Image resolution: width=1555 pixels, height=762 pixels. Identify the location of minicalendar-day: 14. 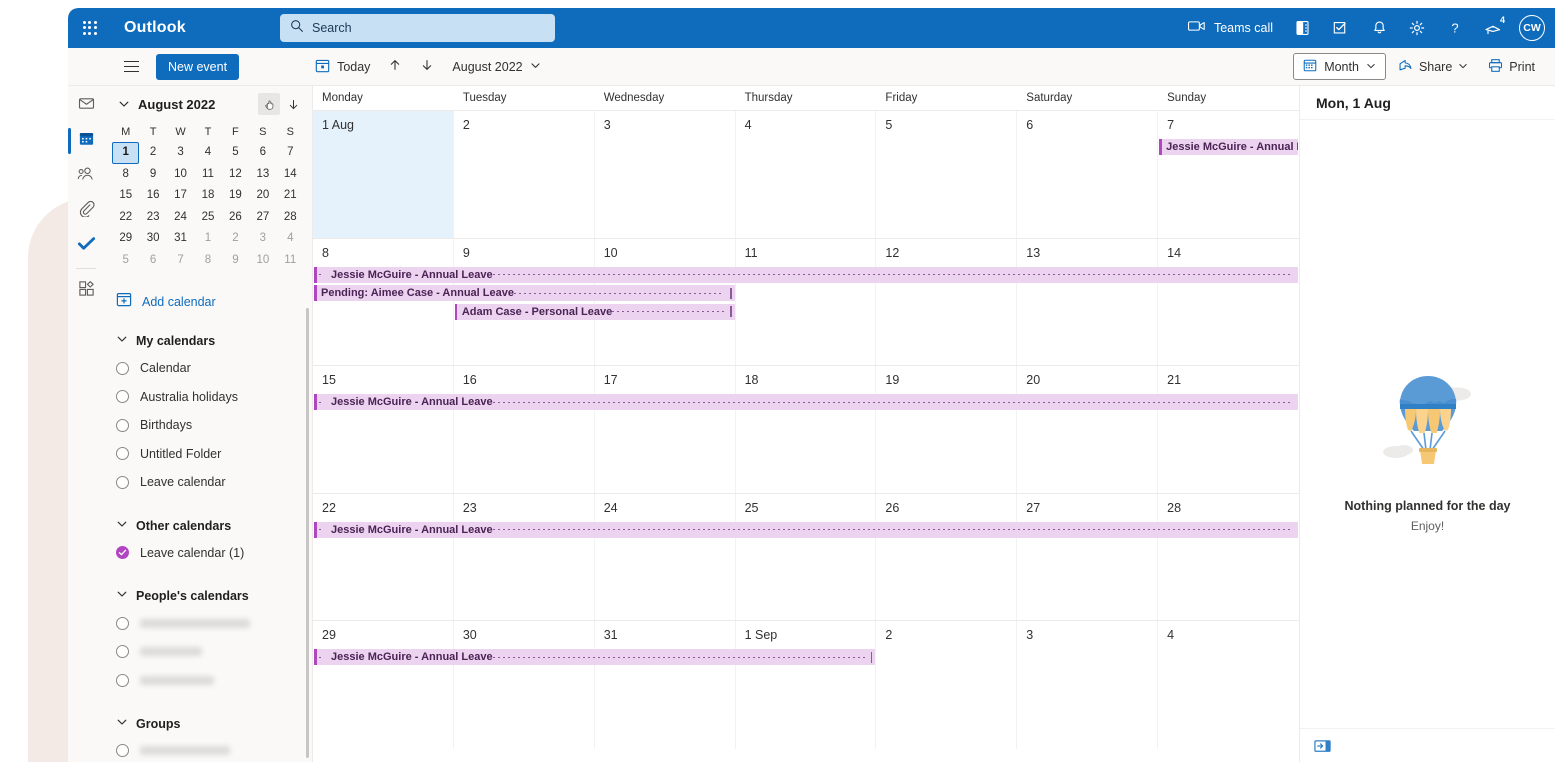
(290, 175).